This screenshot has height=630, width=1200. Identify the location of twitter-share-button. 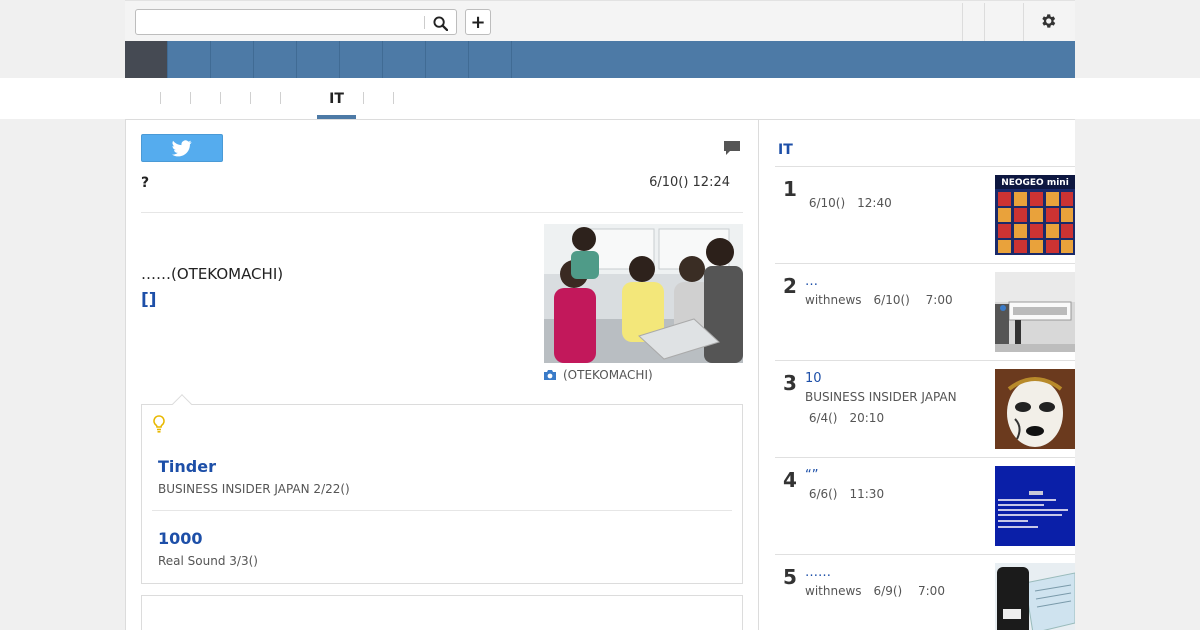
(182, 148).